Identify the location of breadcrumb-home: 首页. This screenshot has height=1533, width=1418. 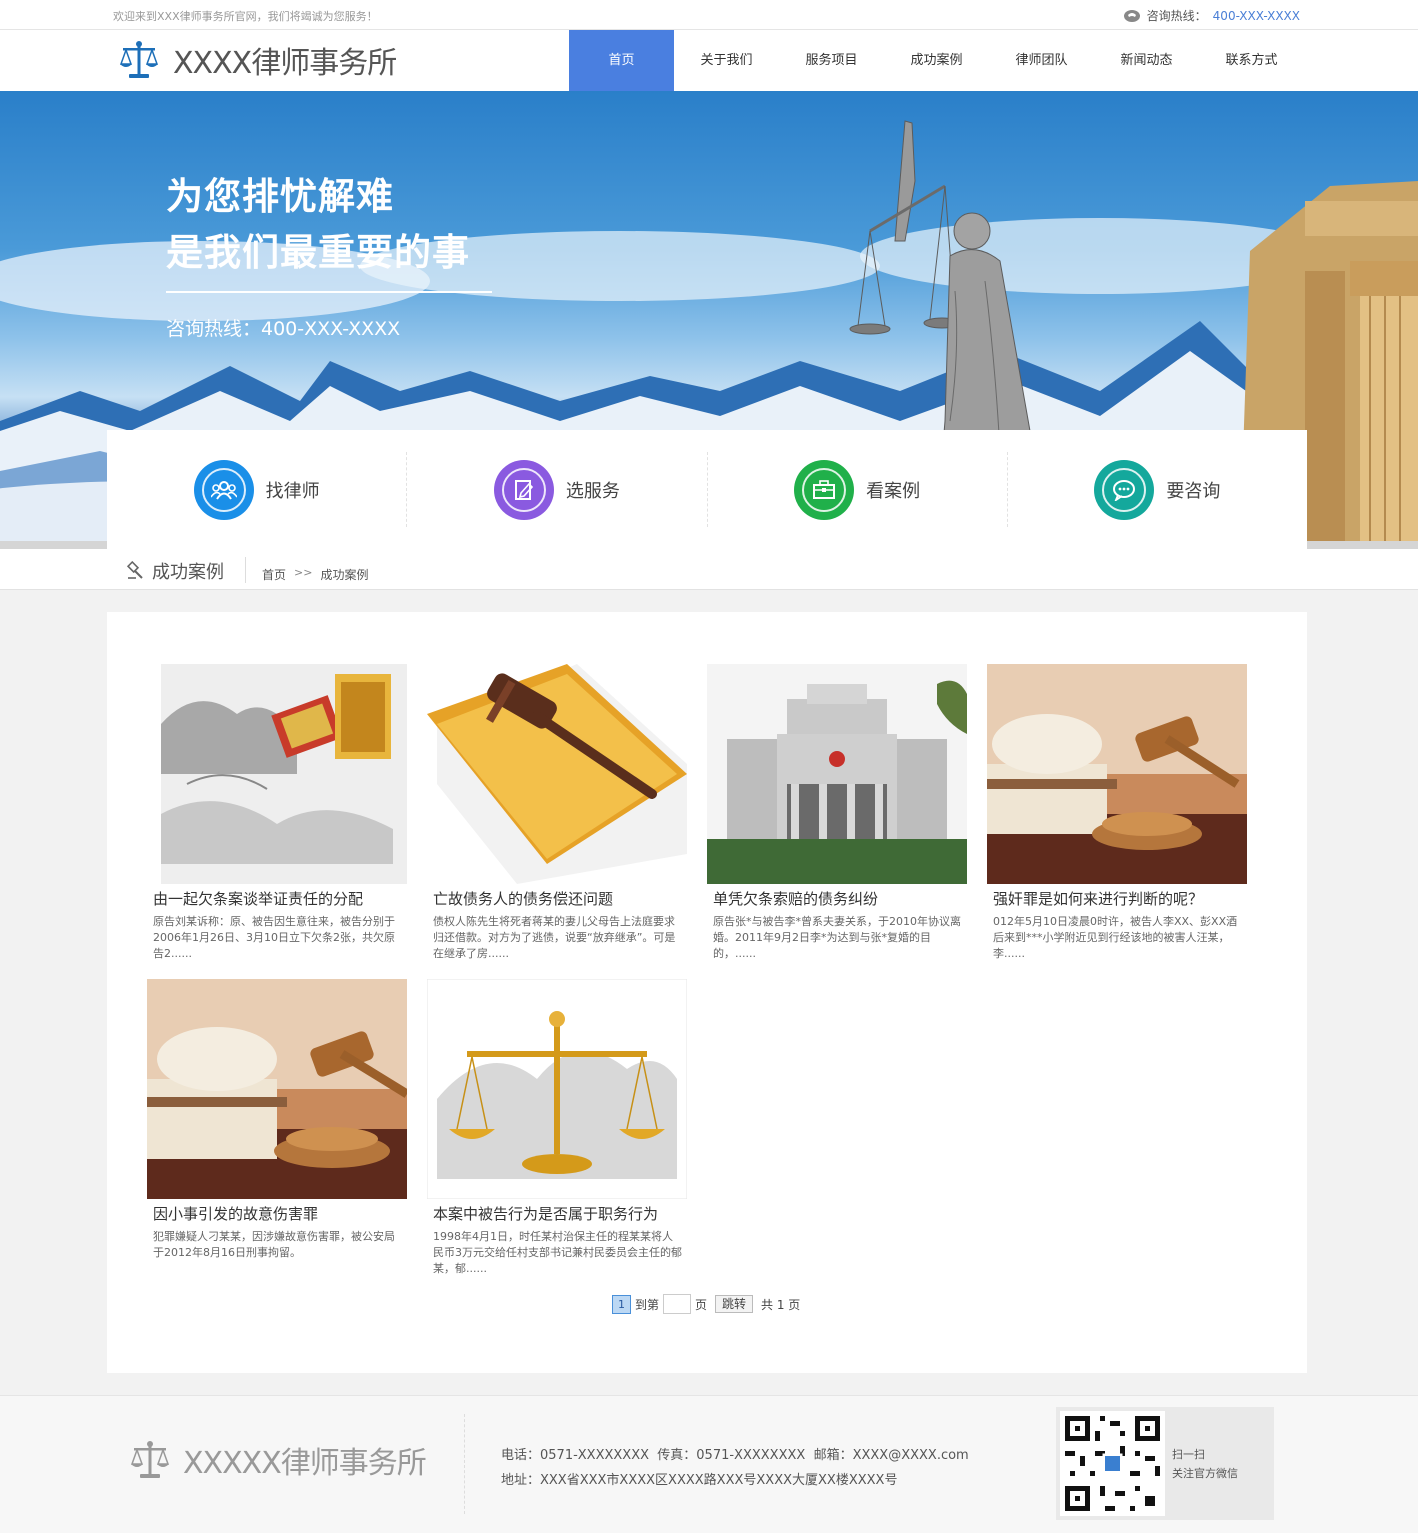
(274, 574).